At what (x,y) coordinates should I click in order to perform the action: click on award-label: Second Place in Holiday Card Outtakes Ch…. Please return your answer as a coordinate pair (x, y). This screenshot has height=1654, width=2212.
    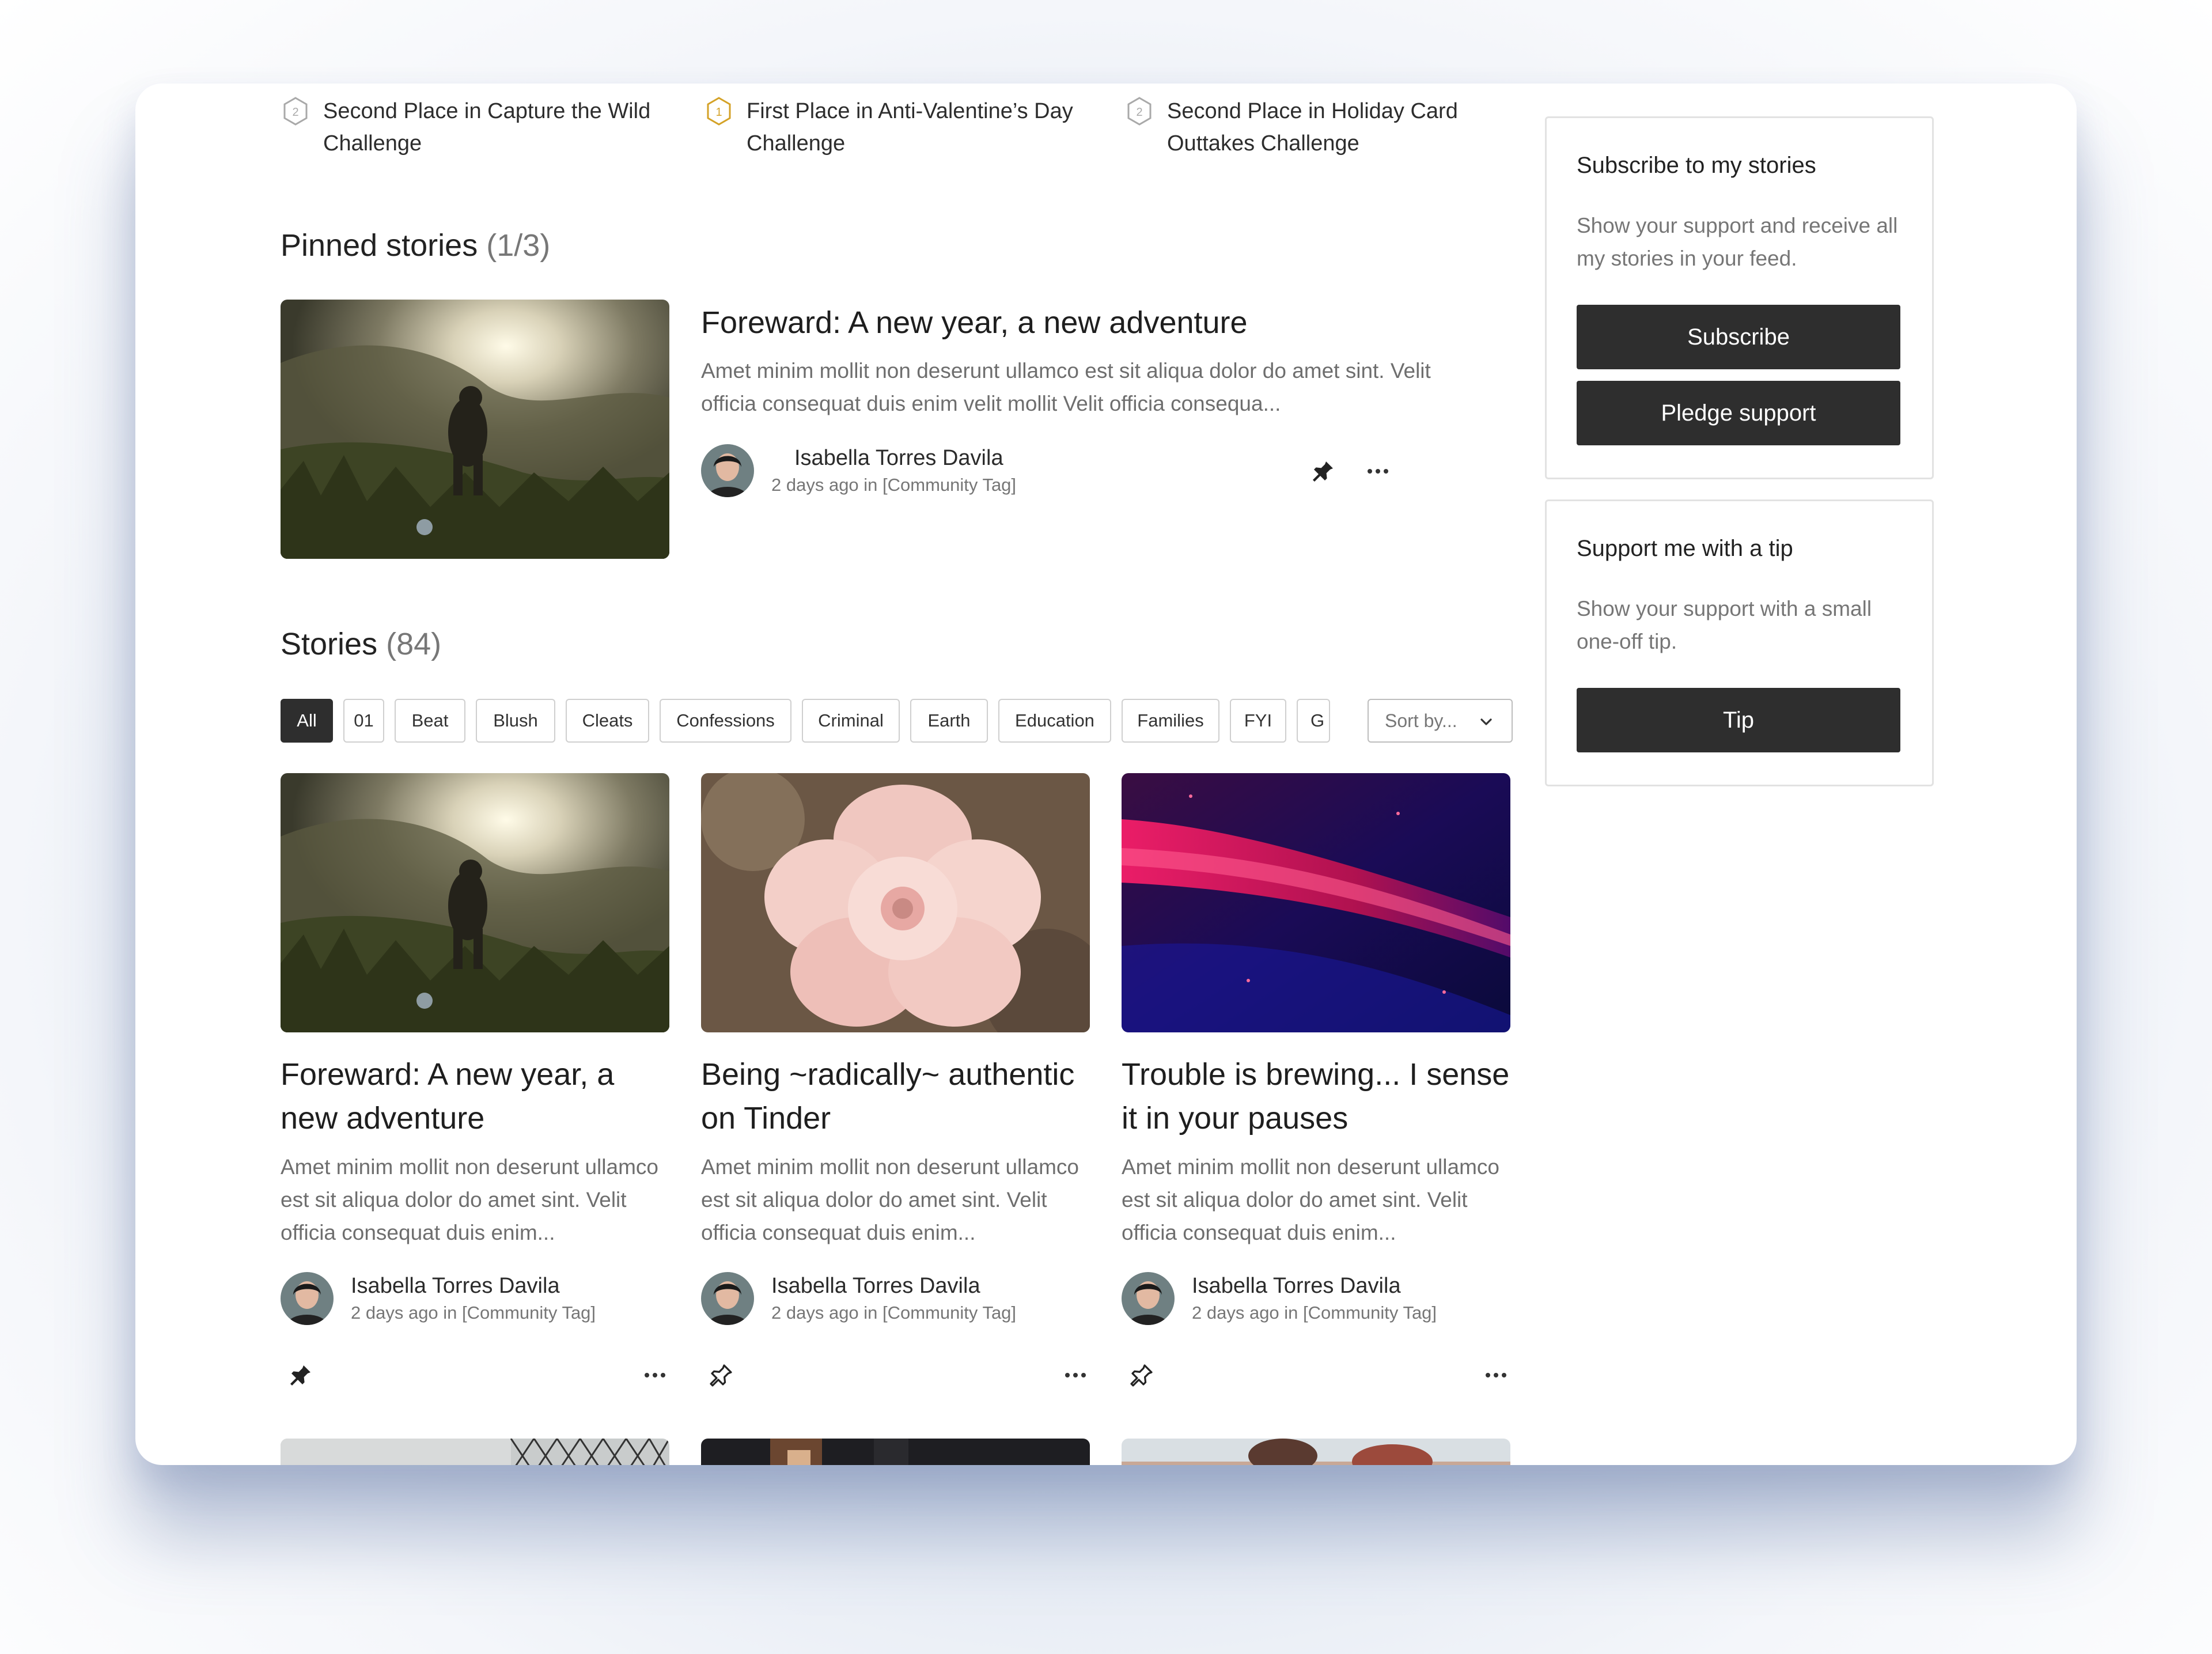
    Looking at the image, I should click on (1312, 127).